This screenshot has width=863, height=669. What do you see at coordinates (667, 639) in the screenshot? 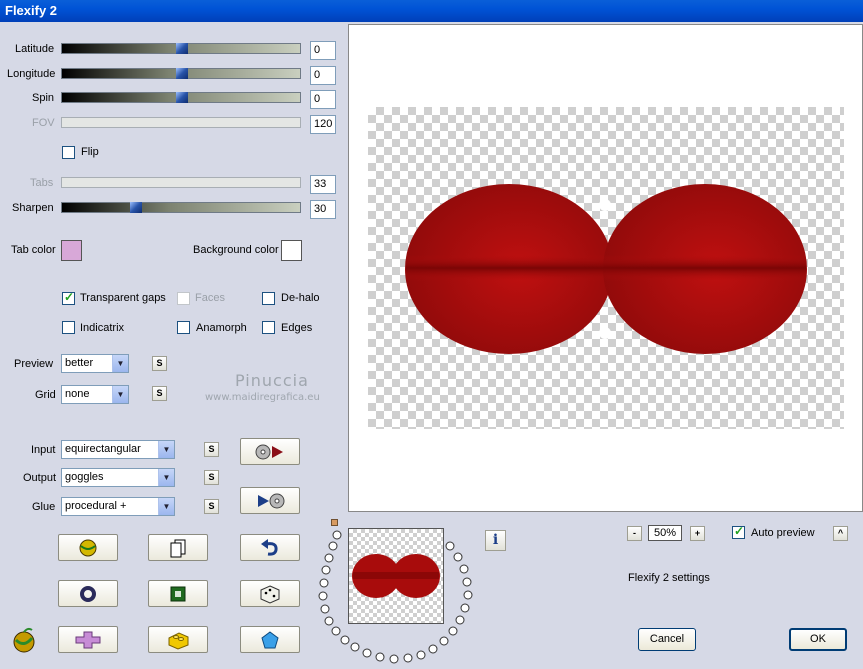
I see `cancel-button: Cancel` at bounding box center [667, 639].